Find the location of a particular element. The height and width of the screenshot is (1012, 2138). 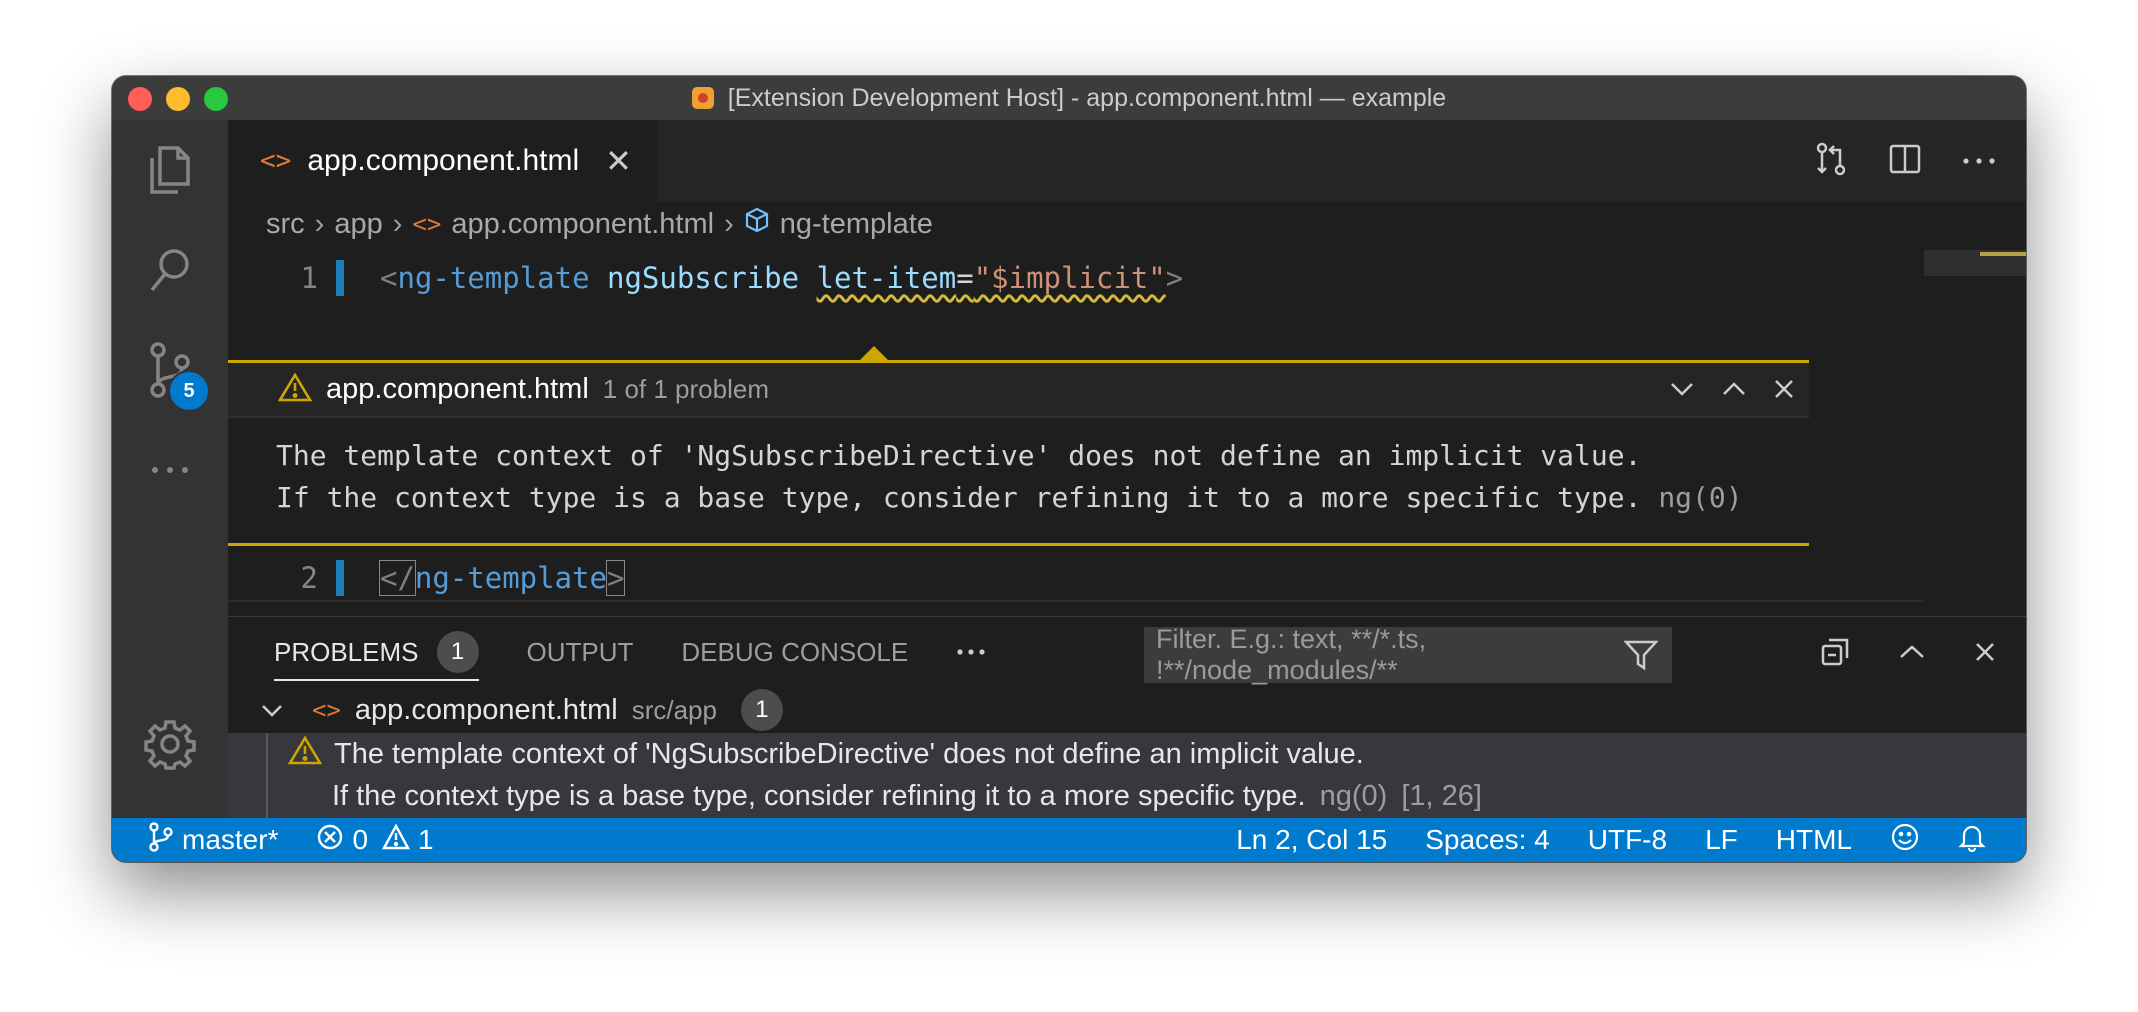

maximize-panel-icon is located at coordinates (1912, 654).